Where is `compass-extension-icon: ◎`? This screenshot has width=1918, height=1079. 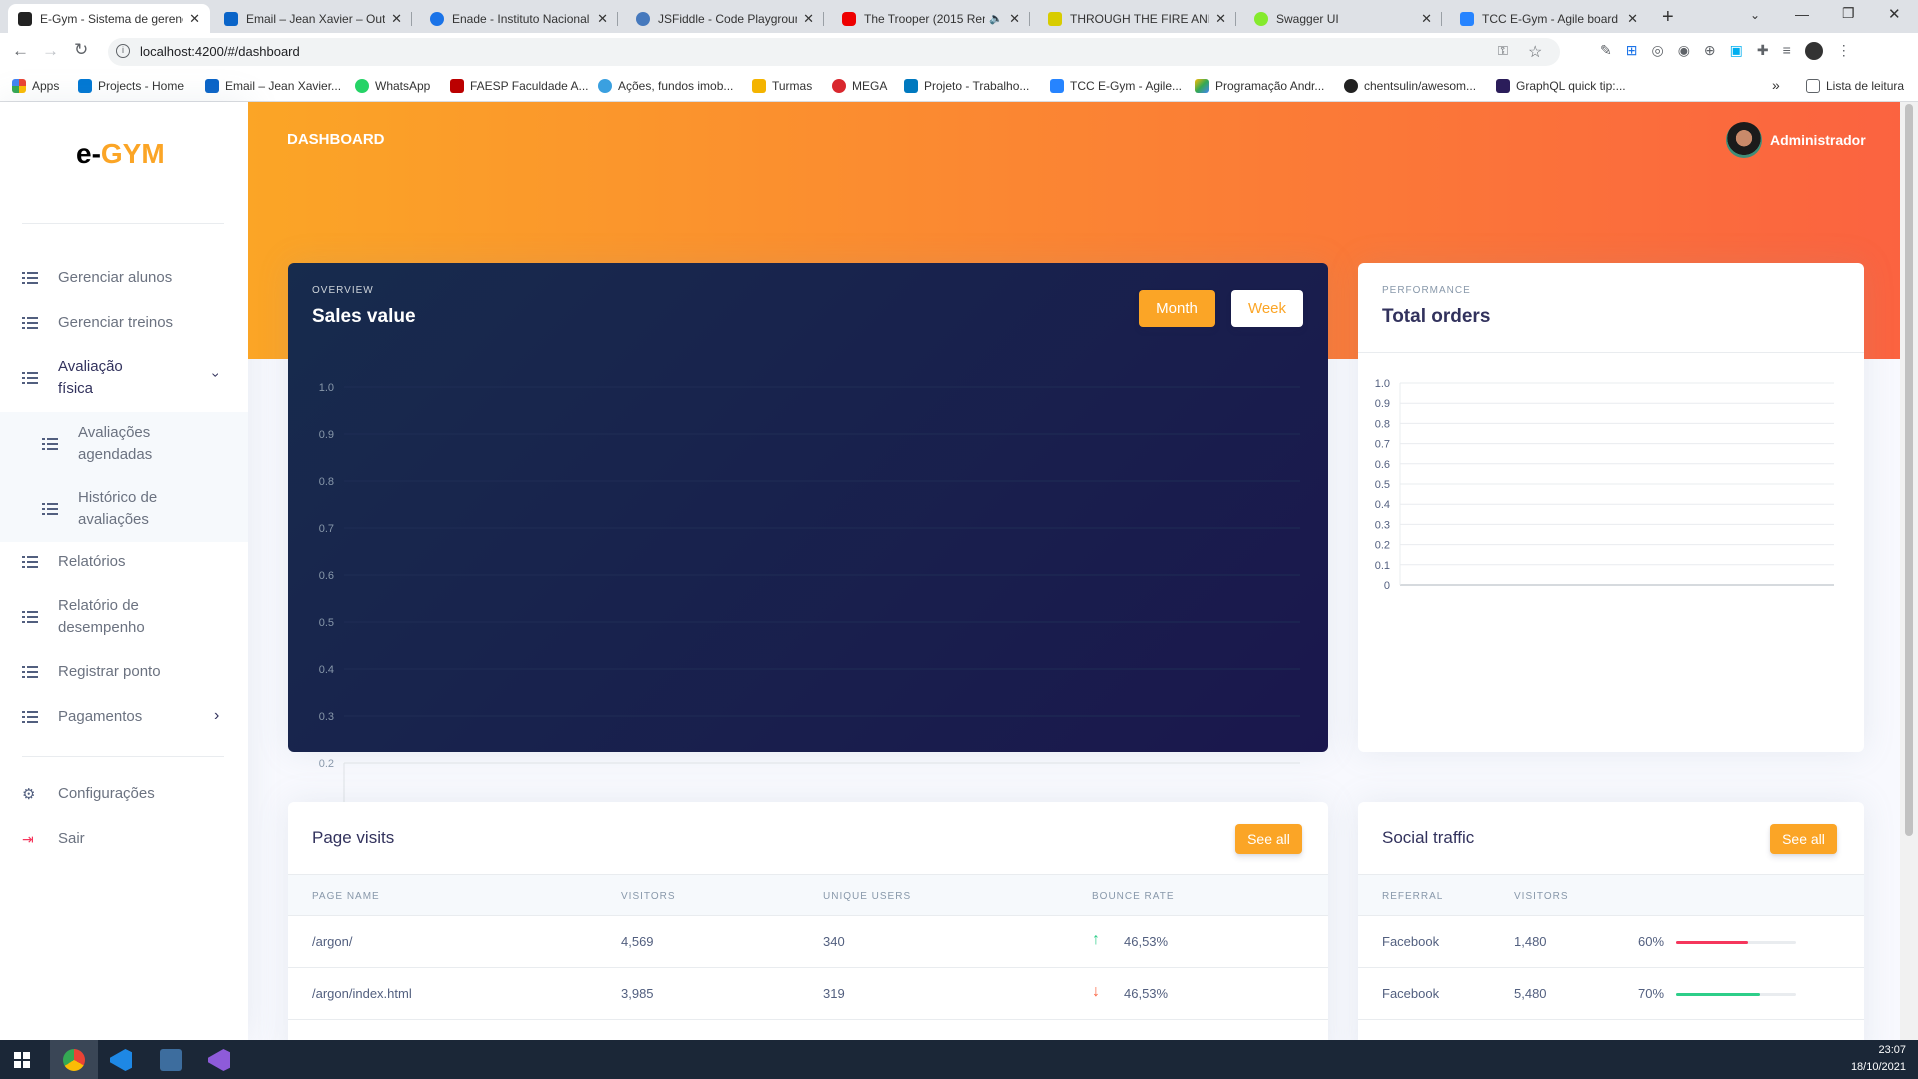
compass-extension-icon: ◎ is located at coordinates (1657, 51).